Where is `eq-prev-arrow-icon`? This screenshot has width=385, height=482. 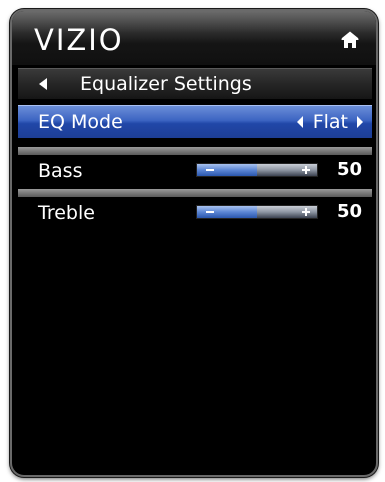
eq-prev-arrow-icon is located at coordinates (300, 122).